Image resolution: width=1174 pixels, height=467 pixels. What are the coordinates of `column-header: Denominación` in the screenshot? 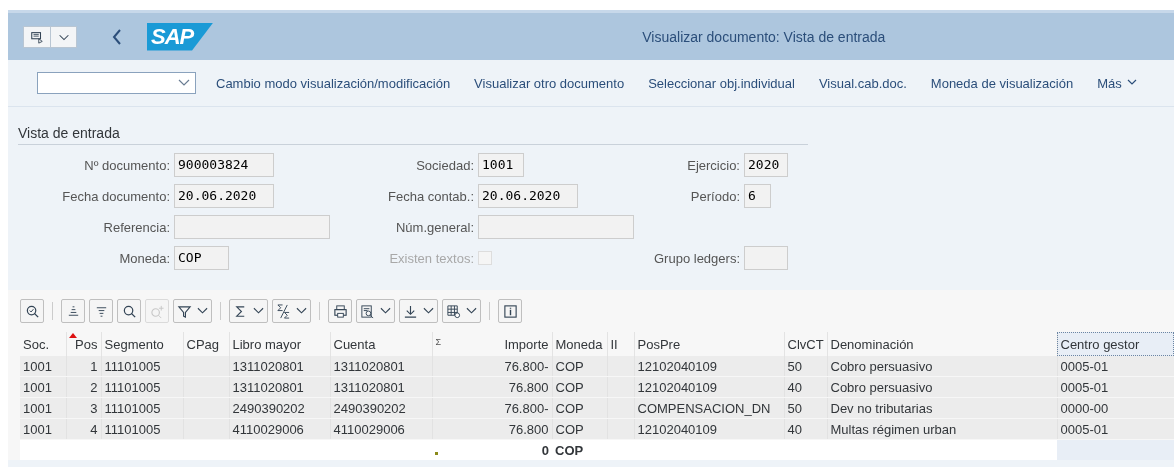 It's located at (942, 344).